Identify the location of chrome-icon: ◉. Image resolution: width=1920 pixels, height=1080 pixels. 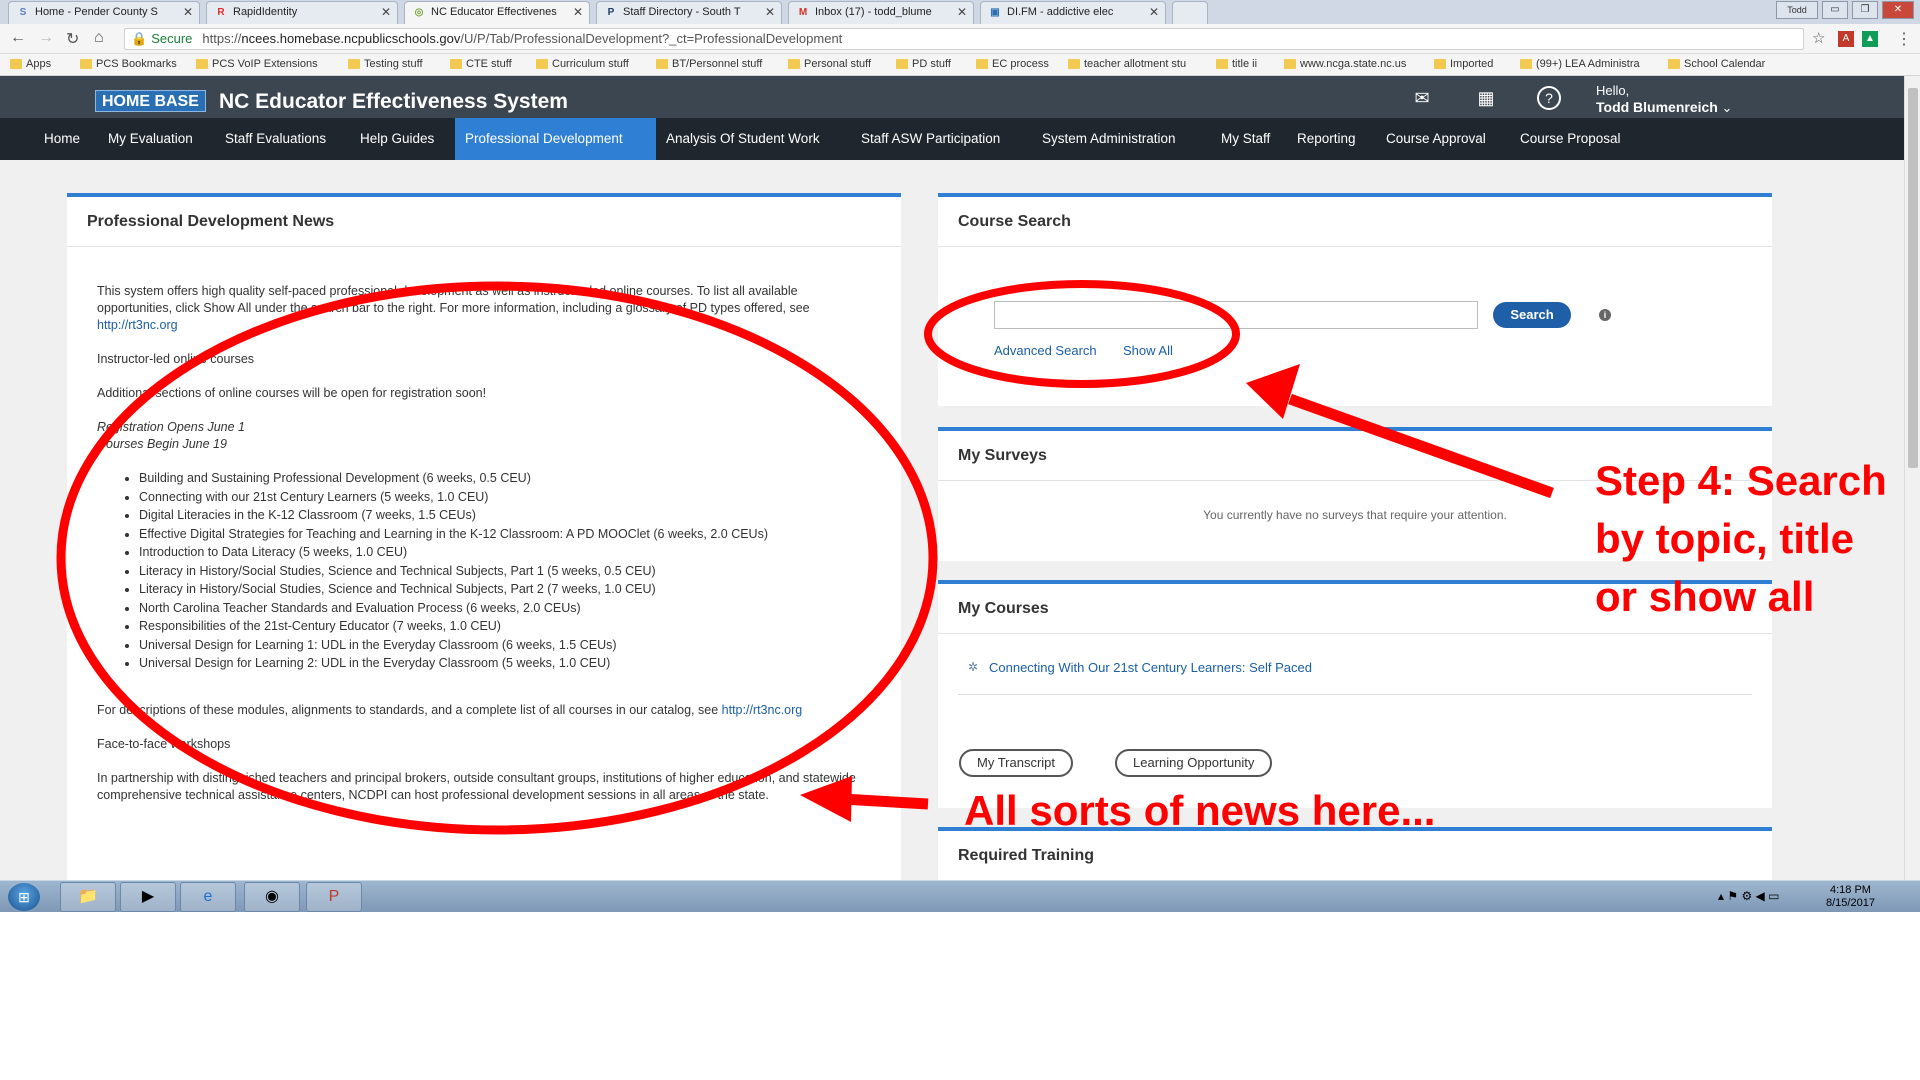
(272, 897).